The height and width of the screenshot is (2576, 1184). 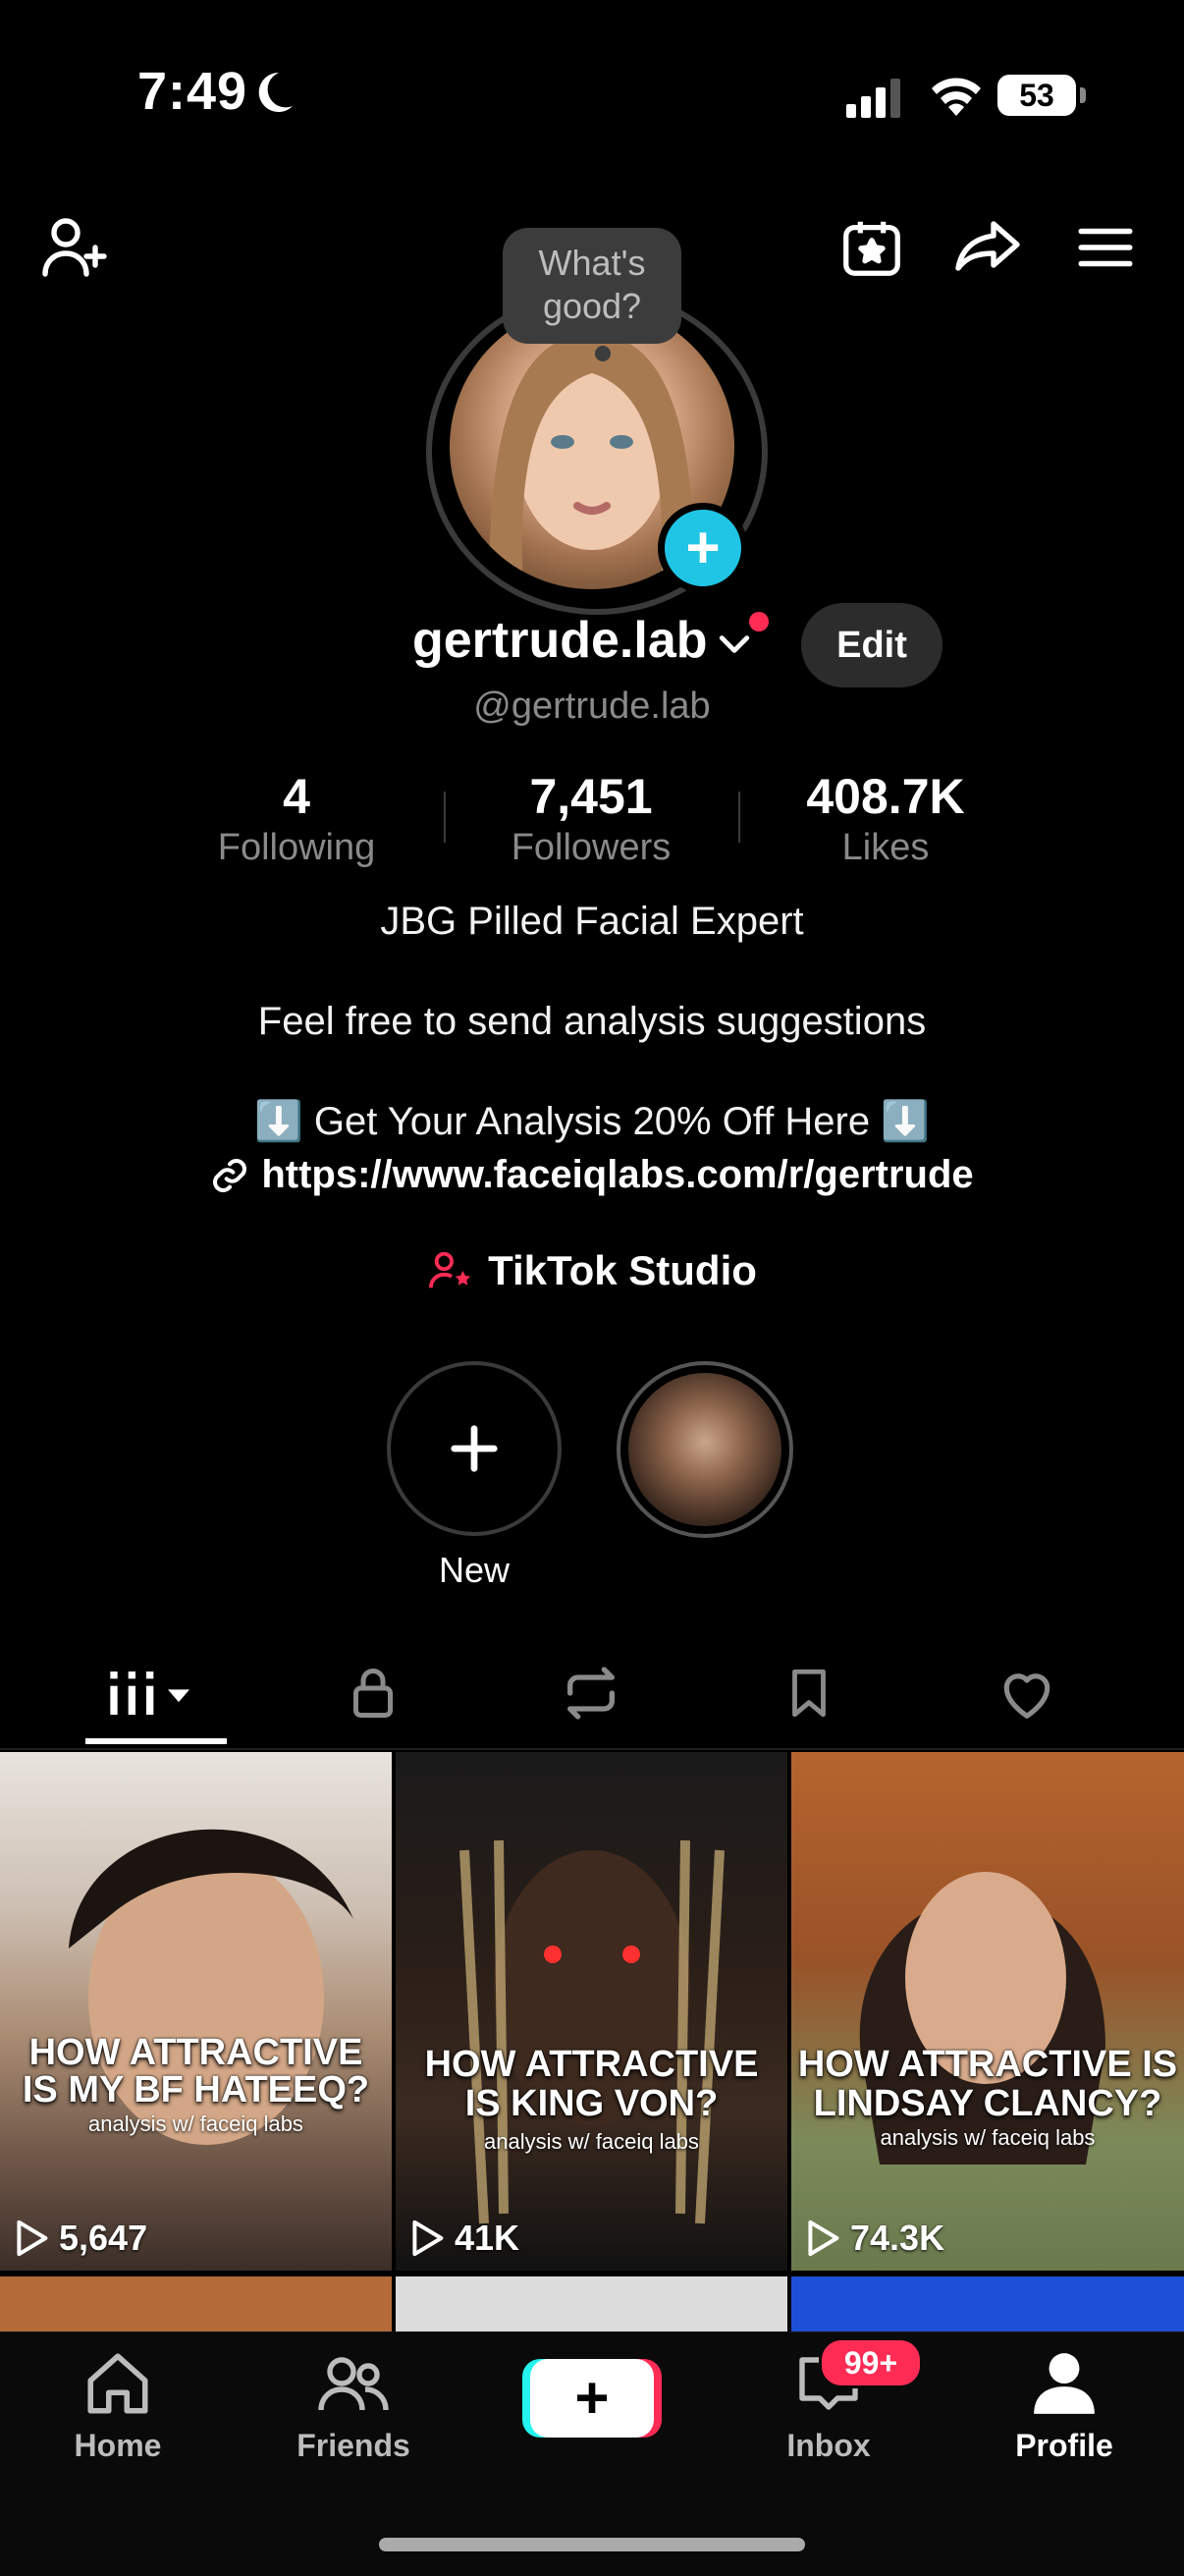 What do you see at coordinates (592, 1749) in the screenshot?
I see `tab-divider` at bounding box center [592, 1749].